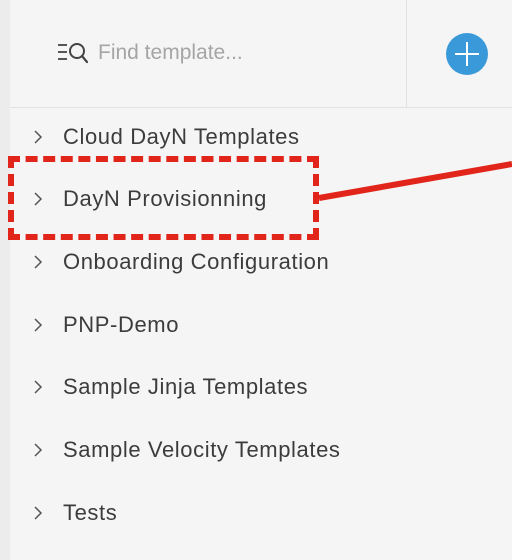 This screenshot has width=512, height=560. I want to click on tree-item-sample-velocity-templates: Sample Velocity Templates, so click(261, 451).